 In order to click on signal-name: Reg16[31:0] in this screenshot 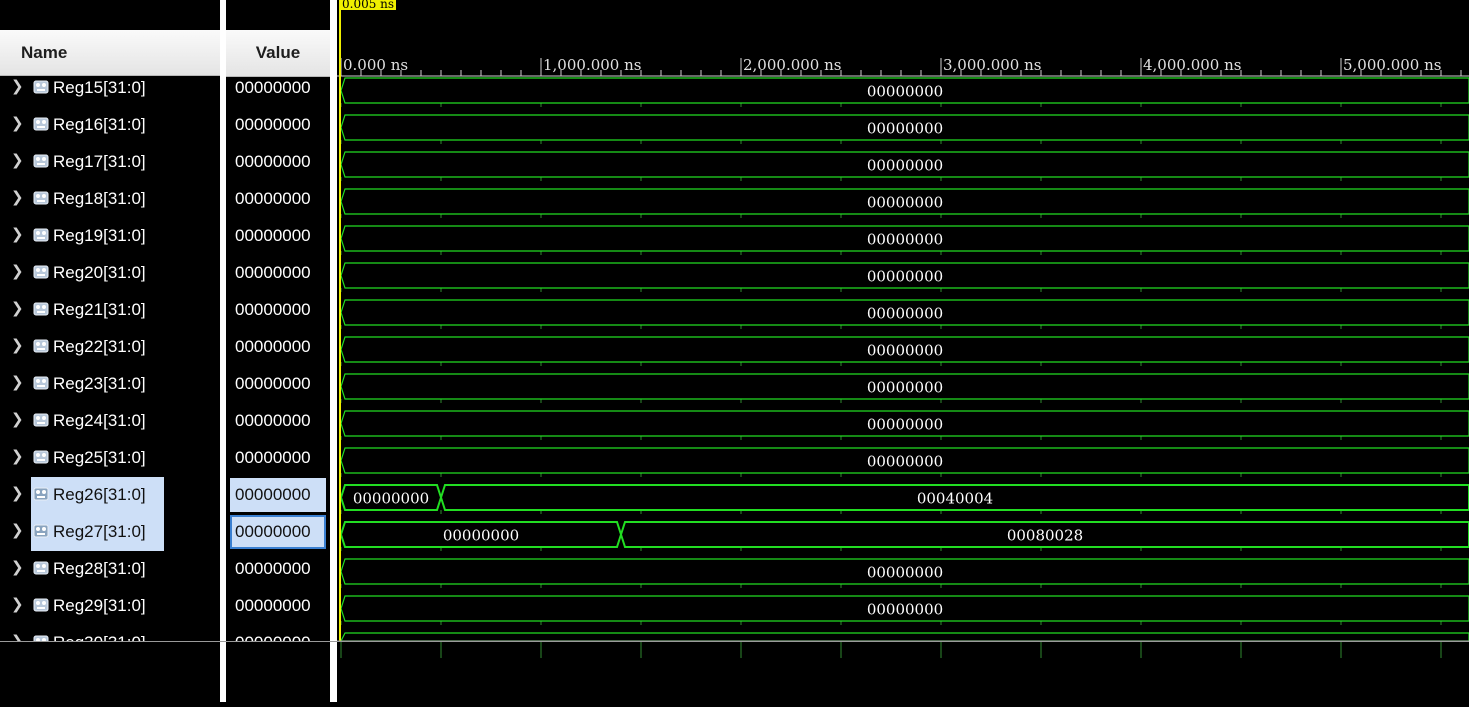, I will do `click(99, 124)`.